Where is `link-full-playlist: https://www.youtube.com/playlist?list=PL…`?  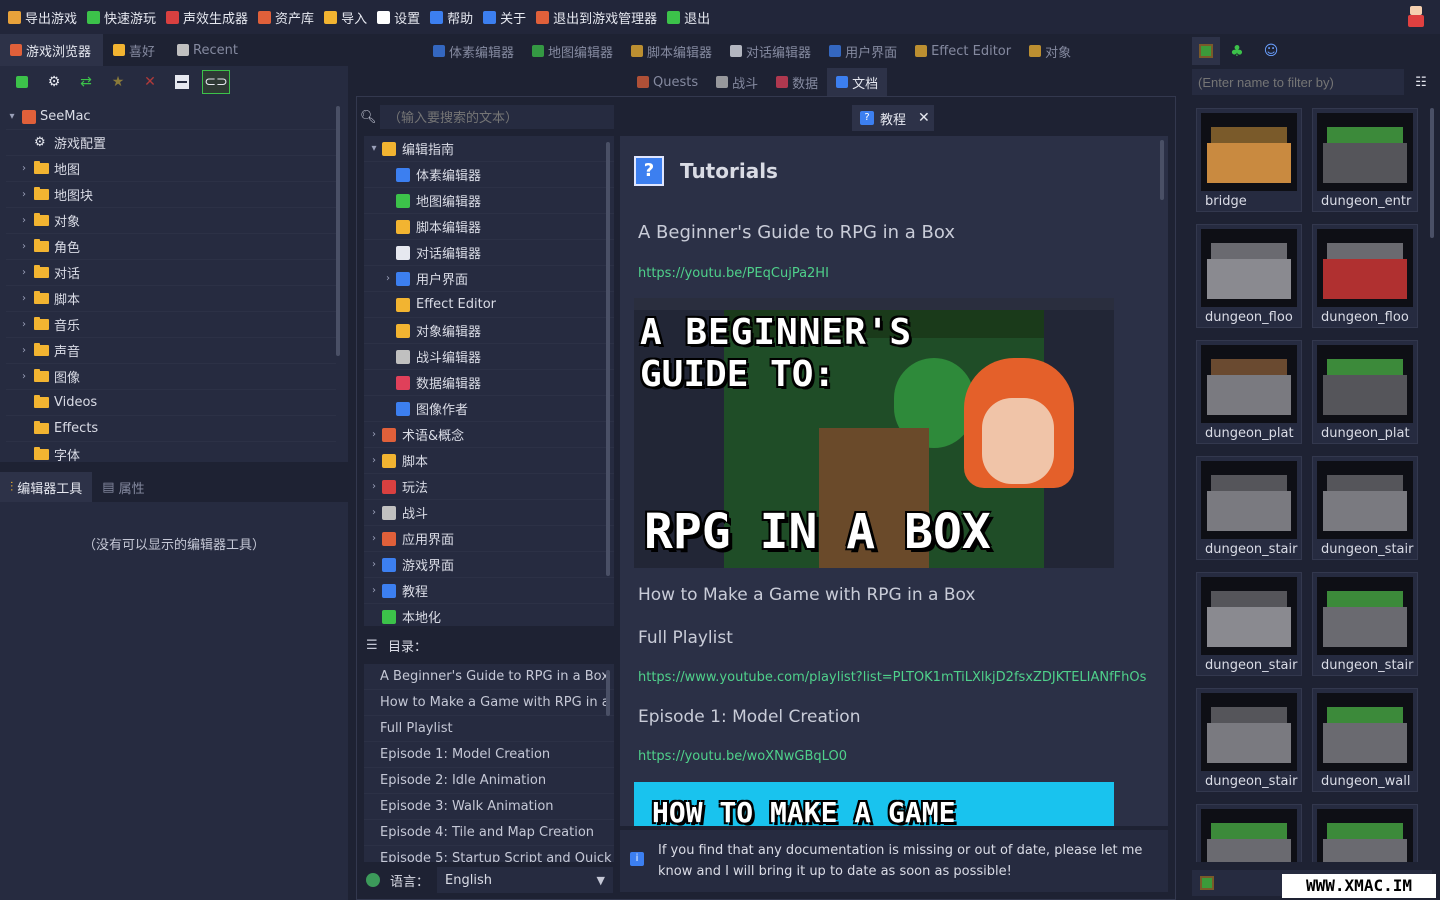
link-full-playlist: https://www.youtube.com/playlist?list=PL… is located at coordinates (892, 677).